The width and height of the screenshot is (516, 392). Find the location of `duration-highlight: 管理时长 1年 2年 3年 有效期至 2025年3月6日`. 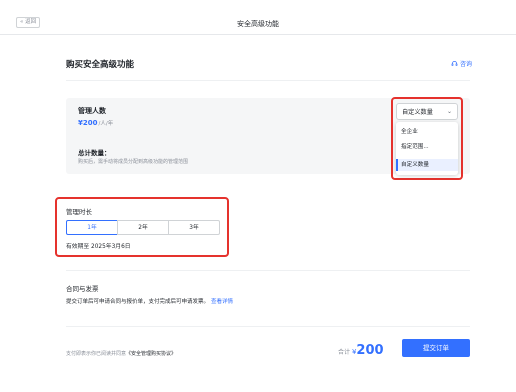

duration-highlight: 管理时长 1年 2年 3年 有效期至 2025年3月6日 is located at coordinates (142, 227).